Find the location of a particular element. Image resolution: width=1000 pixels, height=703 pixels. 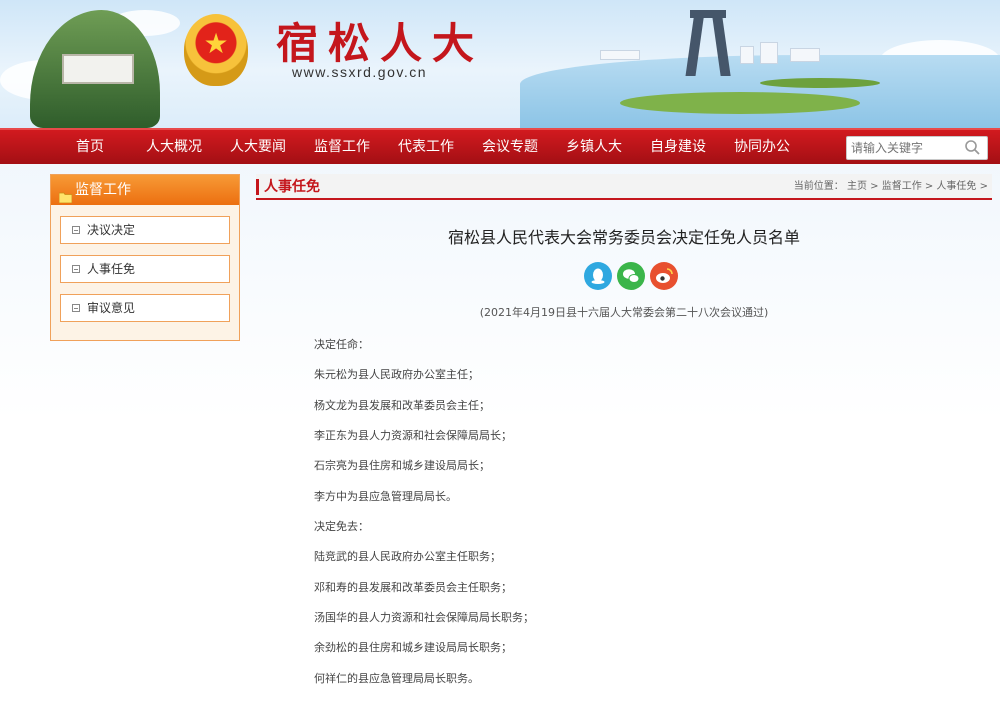

search-box is located at coordinates (917, 148).